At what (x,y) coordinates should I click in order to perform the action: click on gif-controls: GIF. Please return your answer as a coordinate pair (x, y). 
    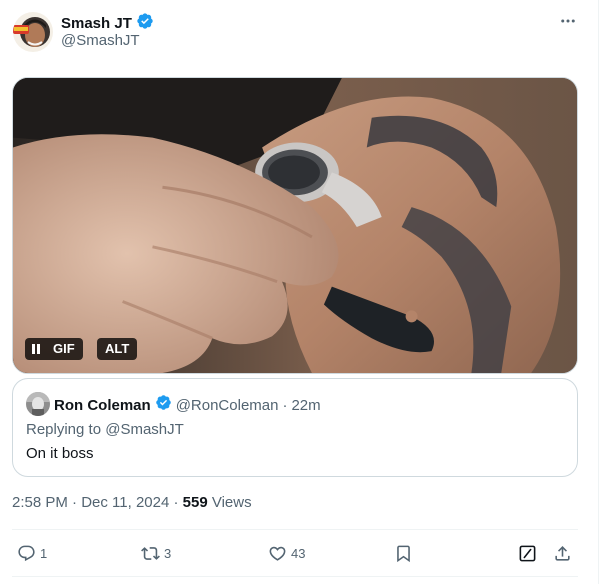
    Looking at the image, I should click on (54, 349).